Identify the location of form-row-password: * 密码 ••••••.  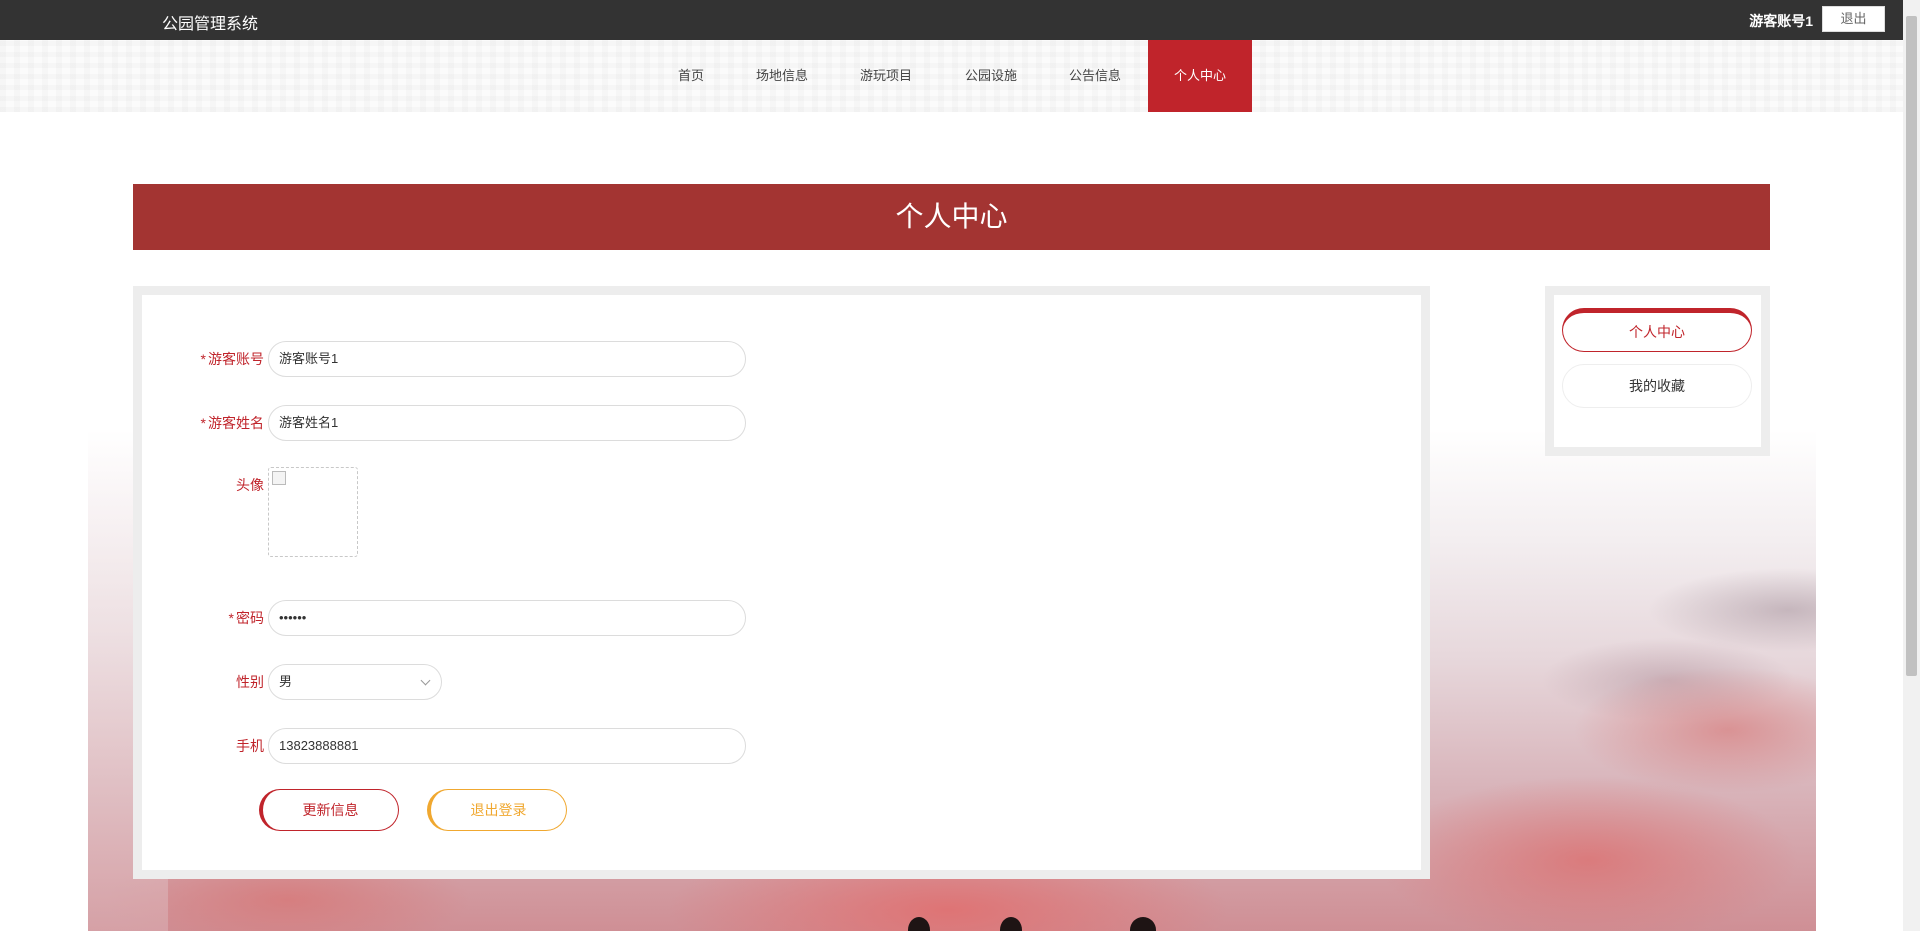
(492, 618).